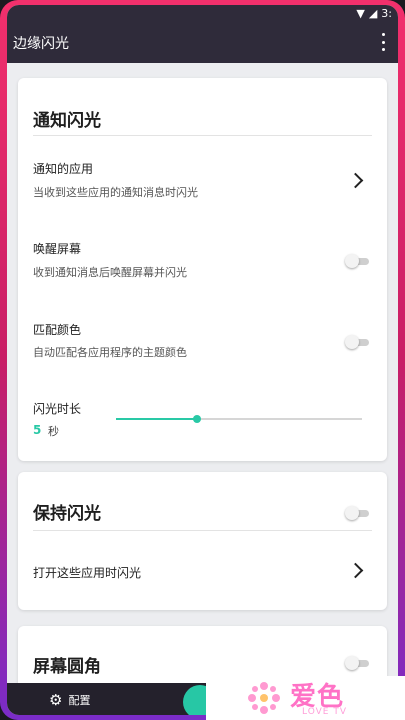  I want to click on wifi-icon: ▼, so click(360, 13).